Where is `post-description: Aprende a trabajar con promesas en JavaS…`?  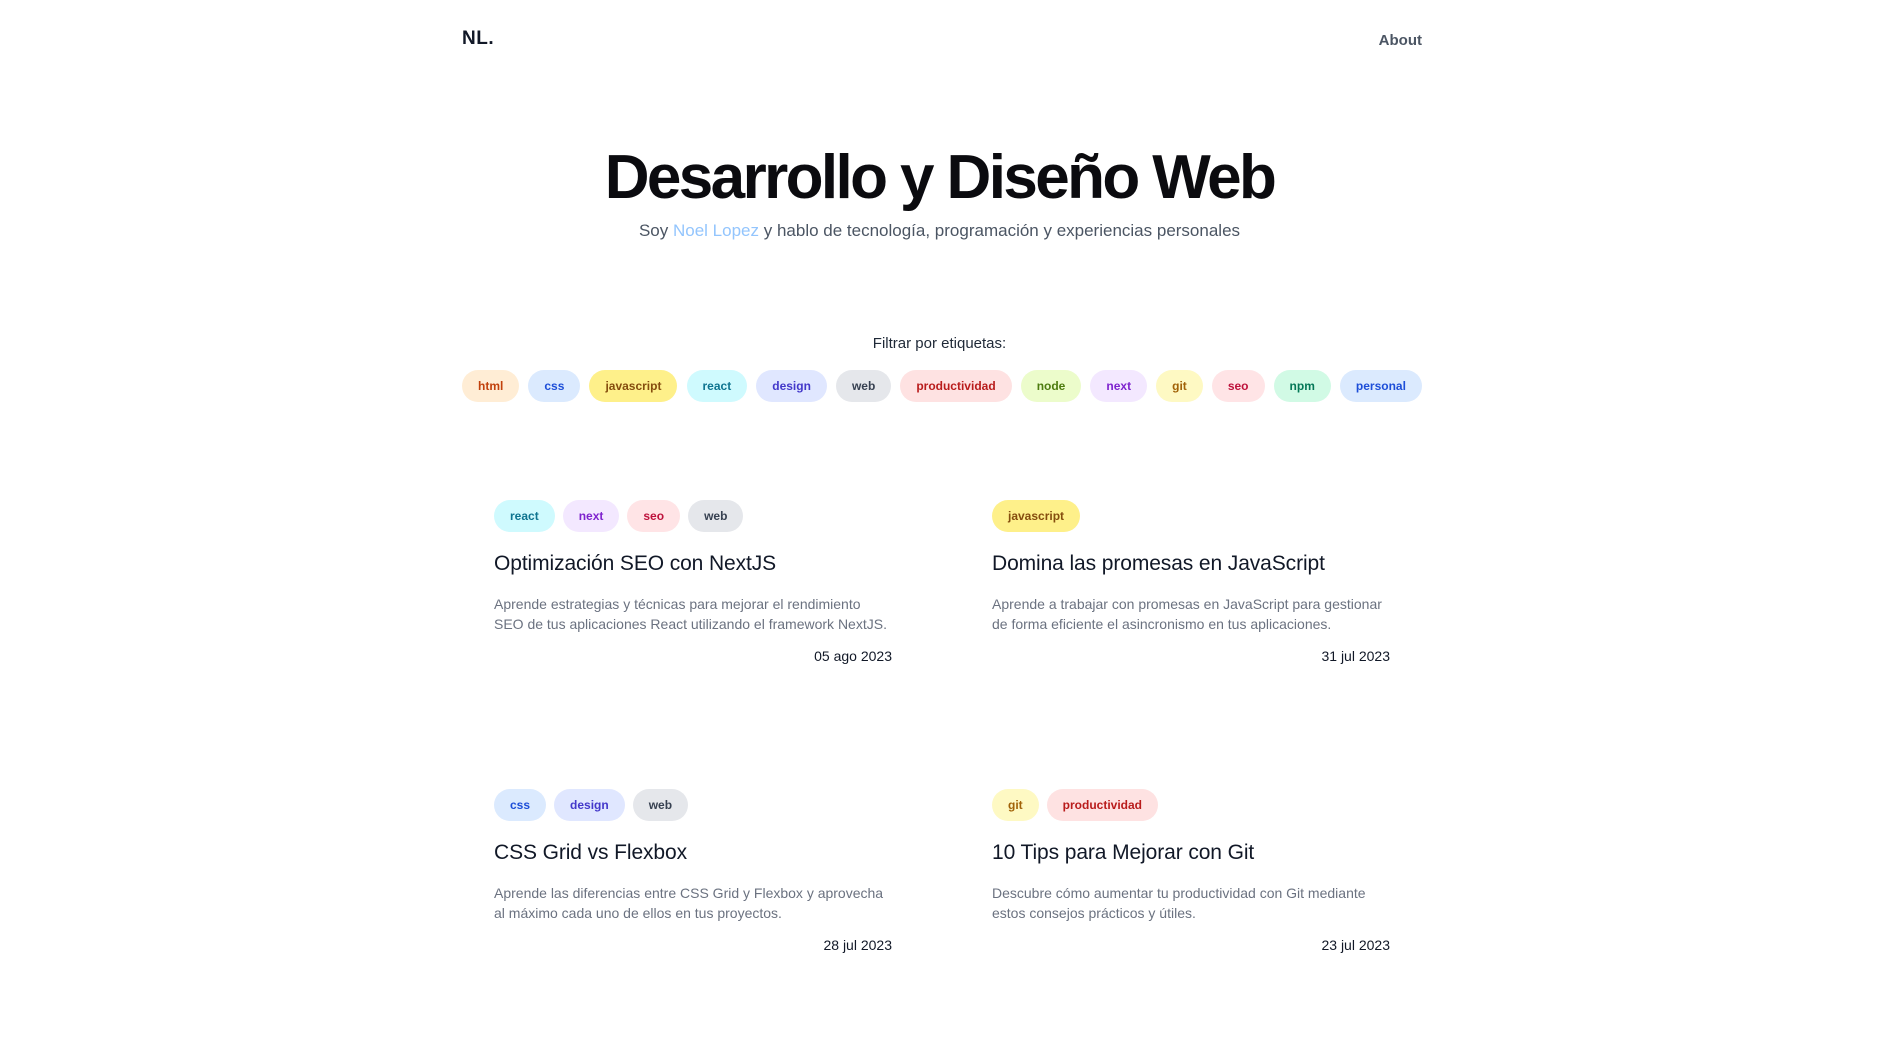
post-description: Aprende a trabajar con promesas en JavaS… is located at coordinates (1187, 614).